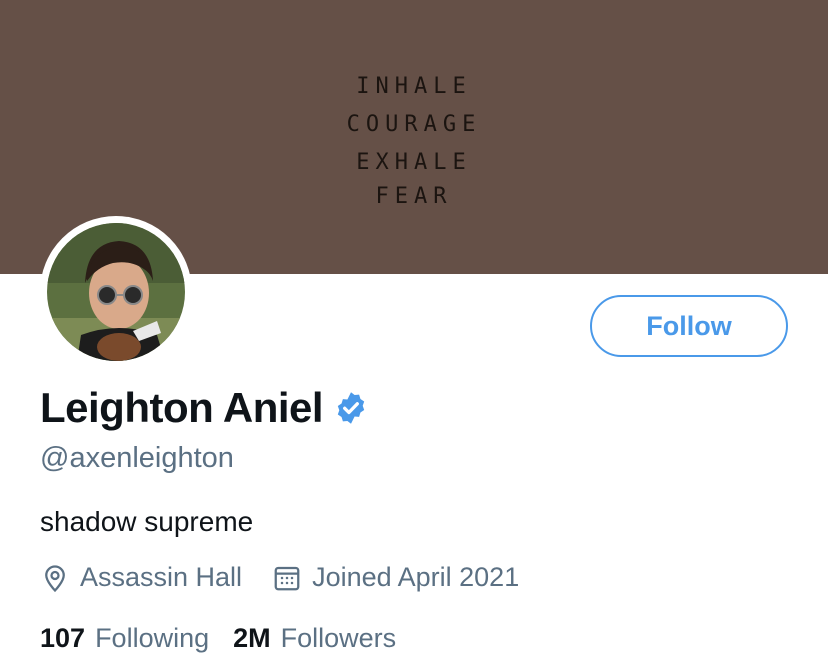 Image resolution: width=828 pixels, height=671 pixels. I want to click on followers-count: 2M, so click(252, 638).